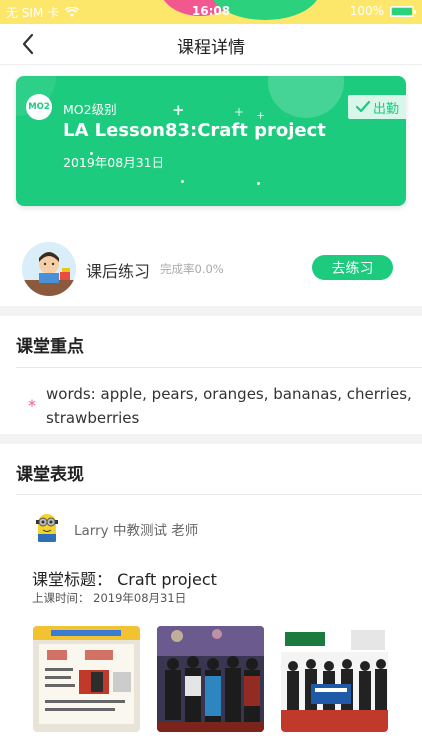 This screenshot has height=750, width=422. I want to click on status-bar: 无 SIM 卡 16:08 100%, so click(211, 12).